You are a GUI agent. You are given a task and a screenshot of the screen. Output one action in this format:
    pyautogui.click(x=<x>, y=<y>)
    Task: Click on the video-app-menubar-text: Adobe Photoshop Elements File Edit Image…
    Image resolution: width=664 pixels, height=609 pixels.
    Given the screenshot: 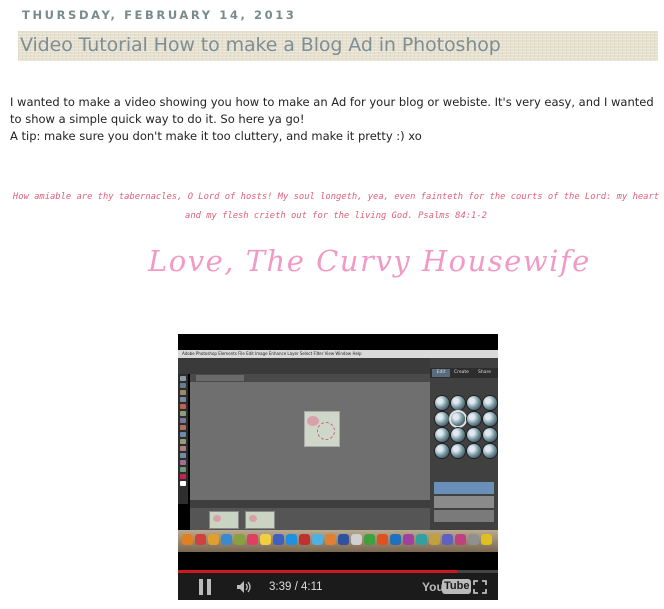 What is the action you would take?
    pyautogui.click(x=272, y=353)
    